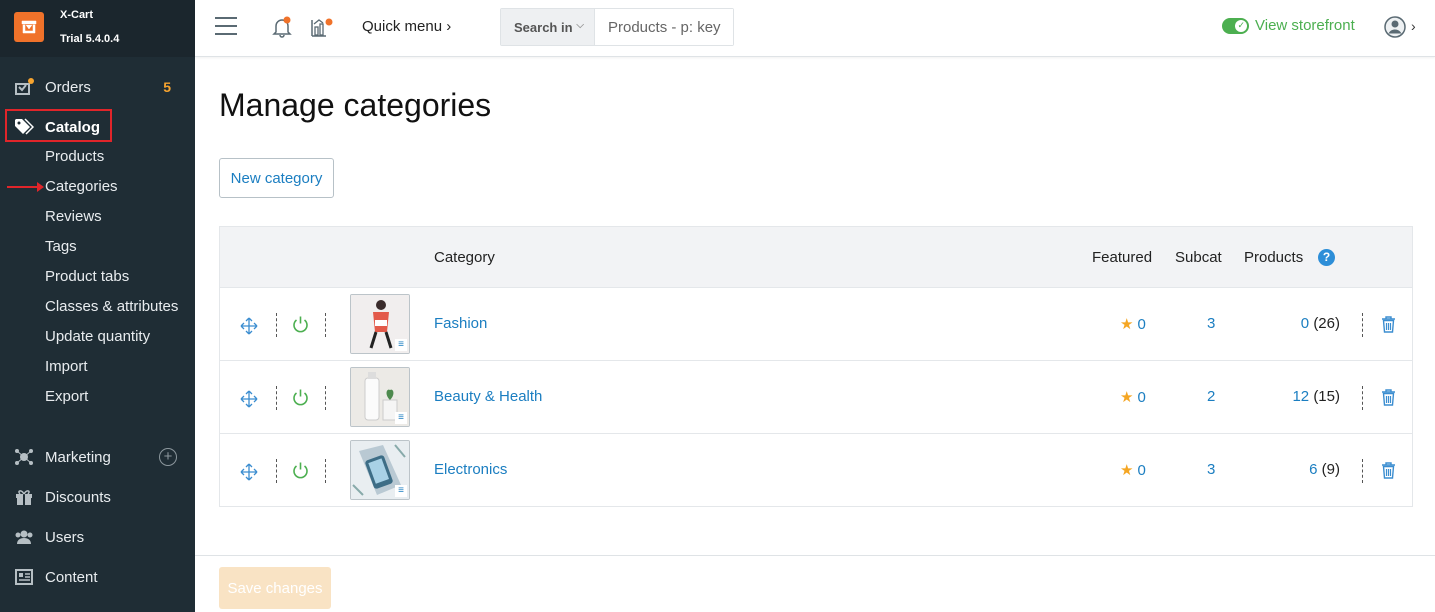 The height and width of the screenshot is (612, 1435). Describe the element at coordinates (580, 25) in the screenshot. I see `chevron-down-icon: ⌵` at that location.